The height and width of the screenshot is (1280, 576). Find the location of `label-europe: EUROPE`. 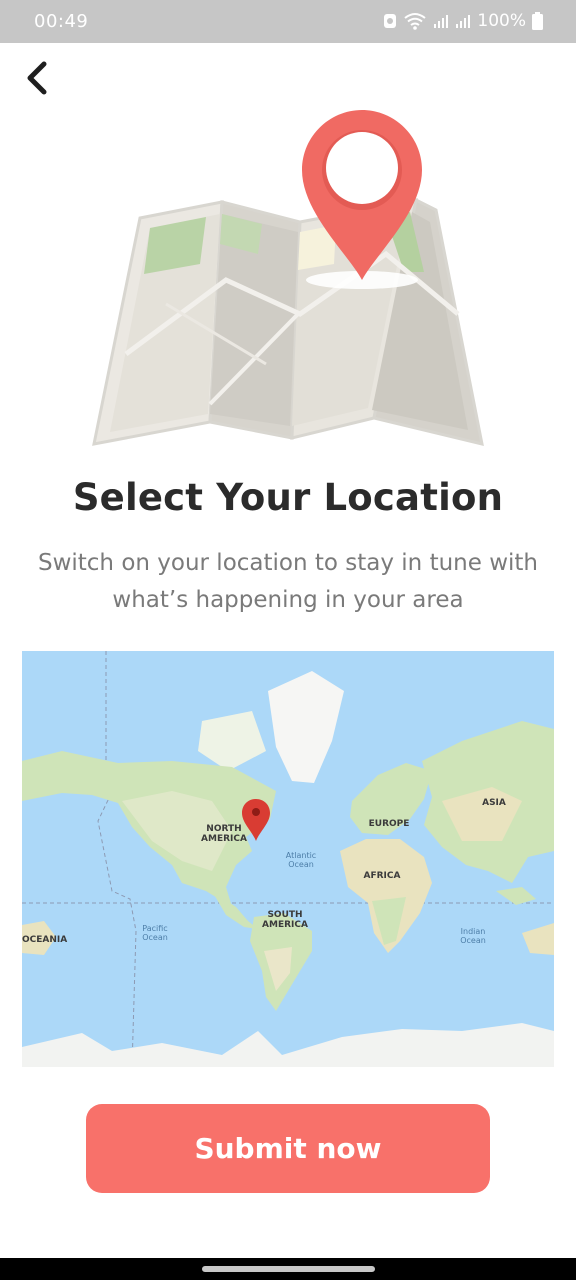

label-europe: EUROPE is located at coordinates (389, 824).